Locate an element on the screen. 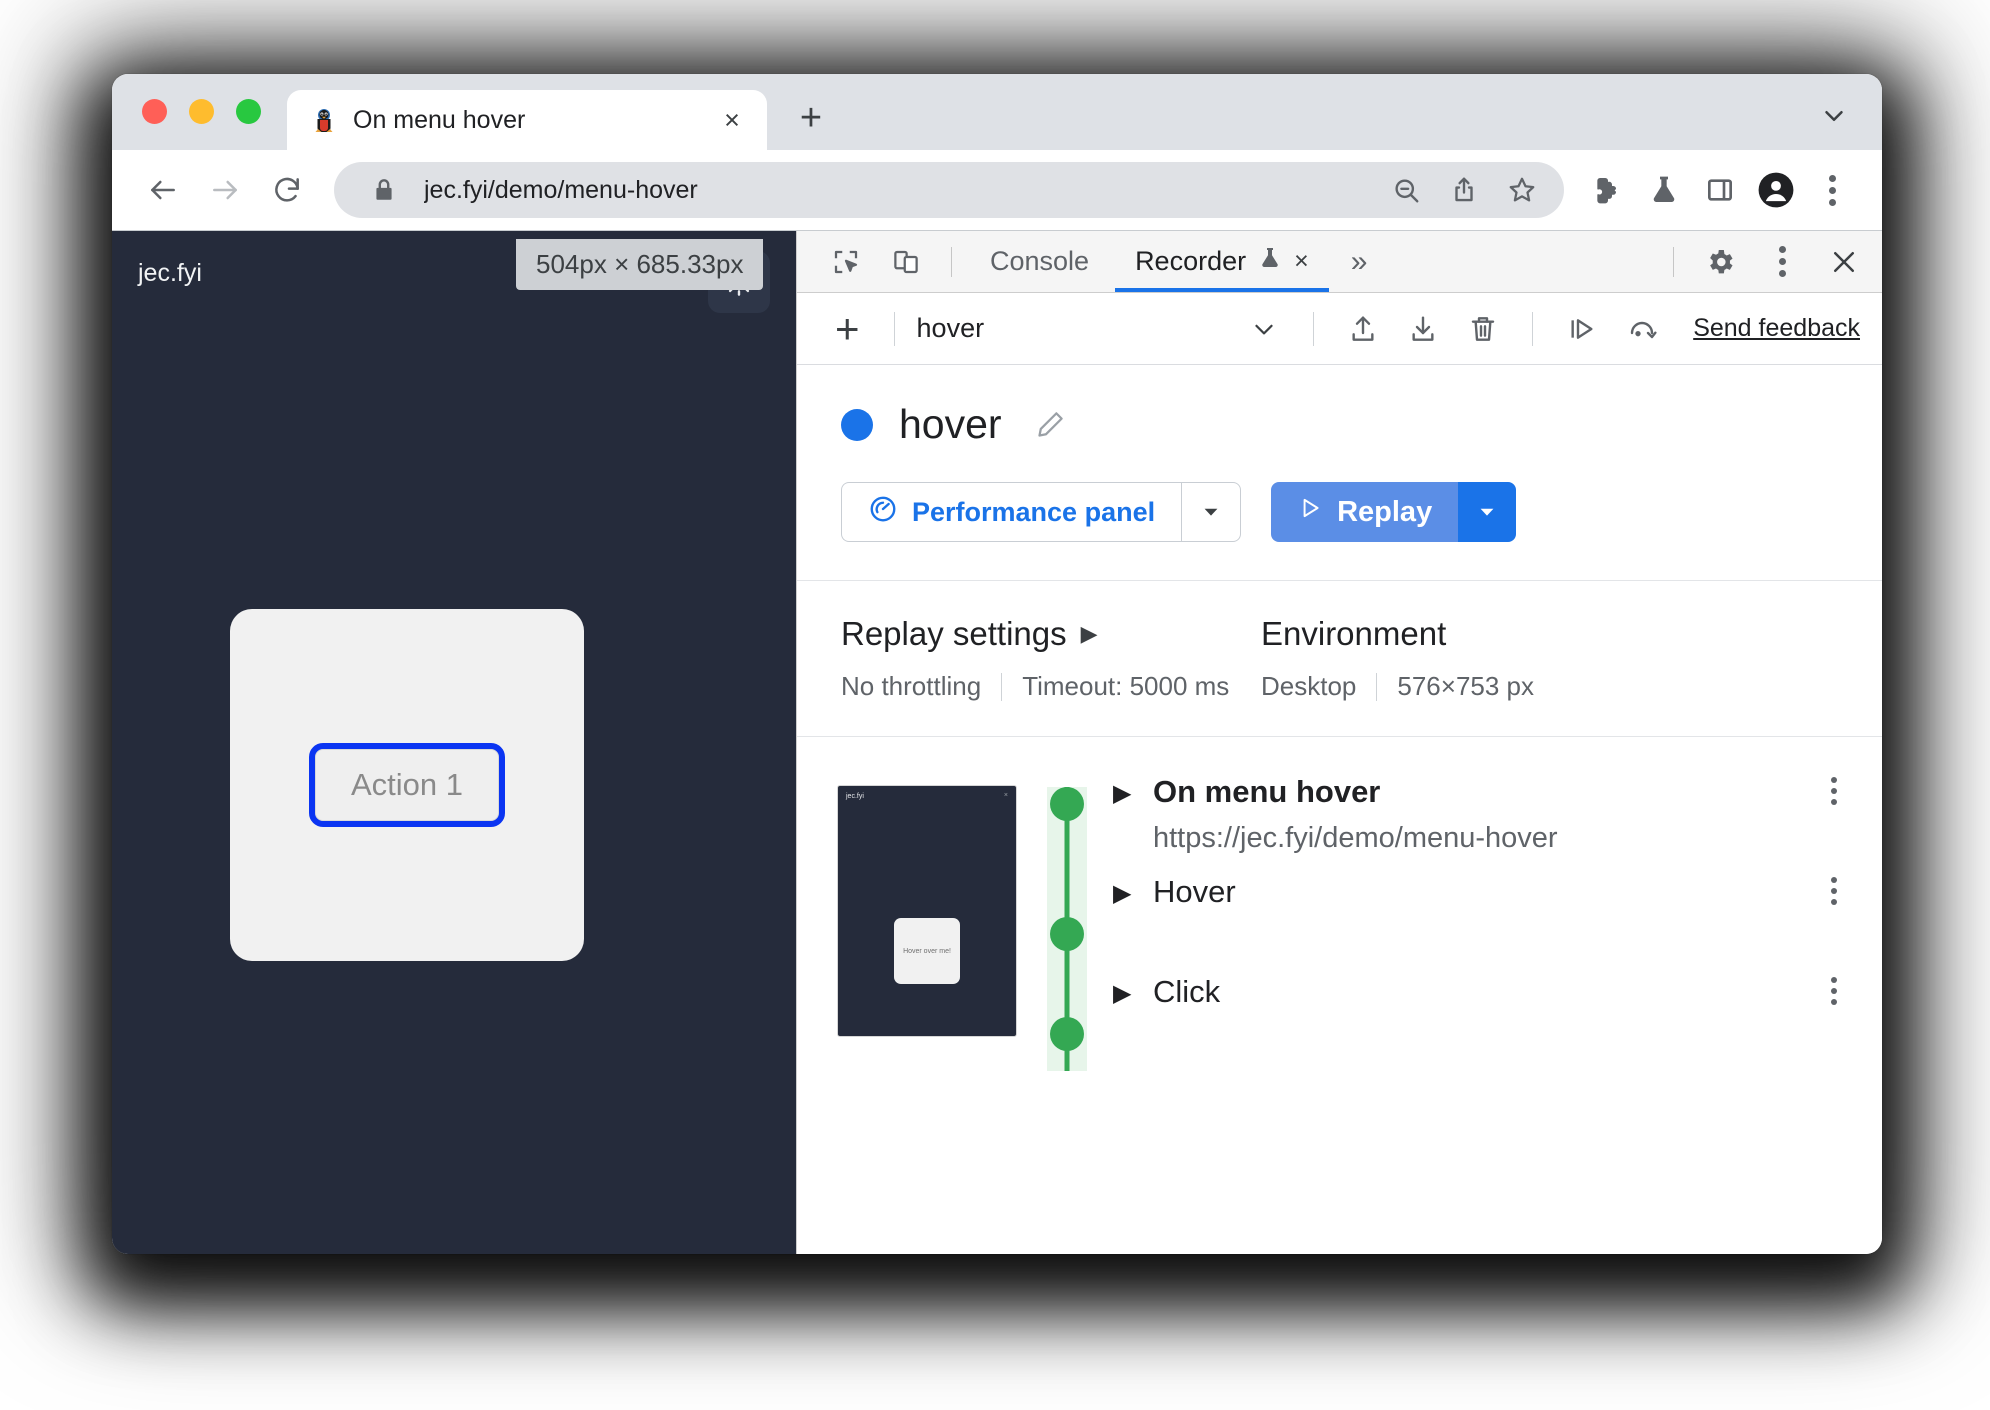 This screenshot has width=1990, height=1410. recording-select-label: hover is located at coordinates (950, 328).